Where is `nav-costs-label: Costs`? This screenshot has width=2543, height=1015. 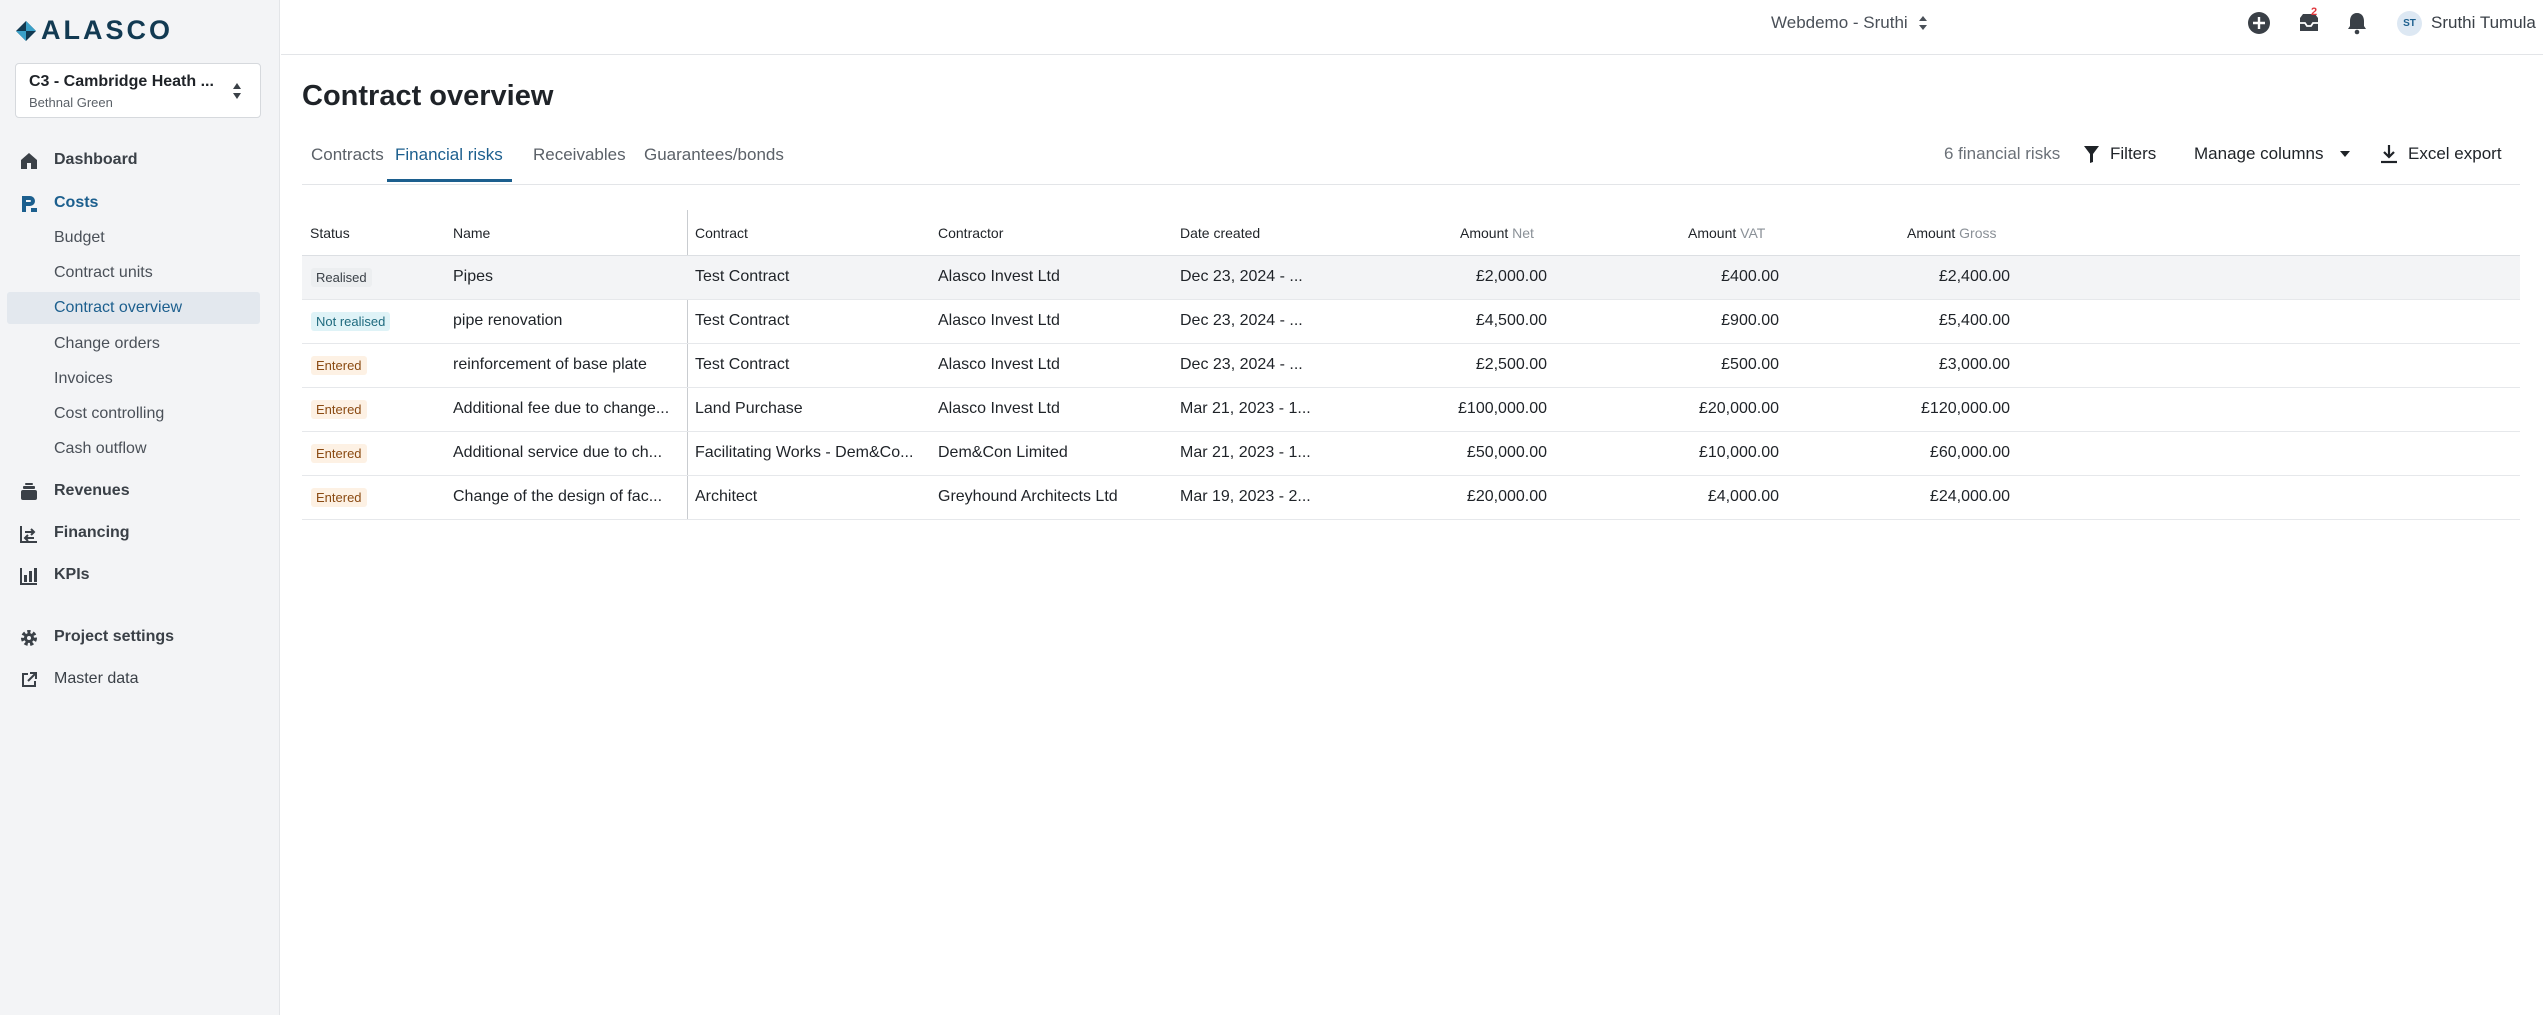
nav-costs-label: Costs is located at coordinates (76, 202).